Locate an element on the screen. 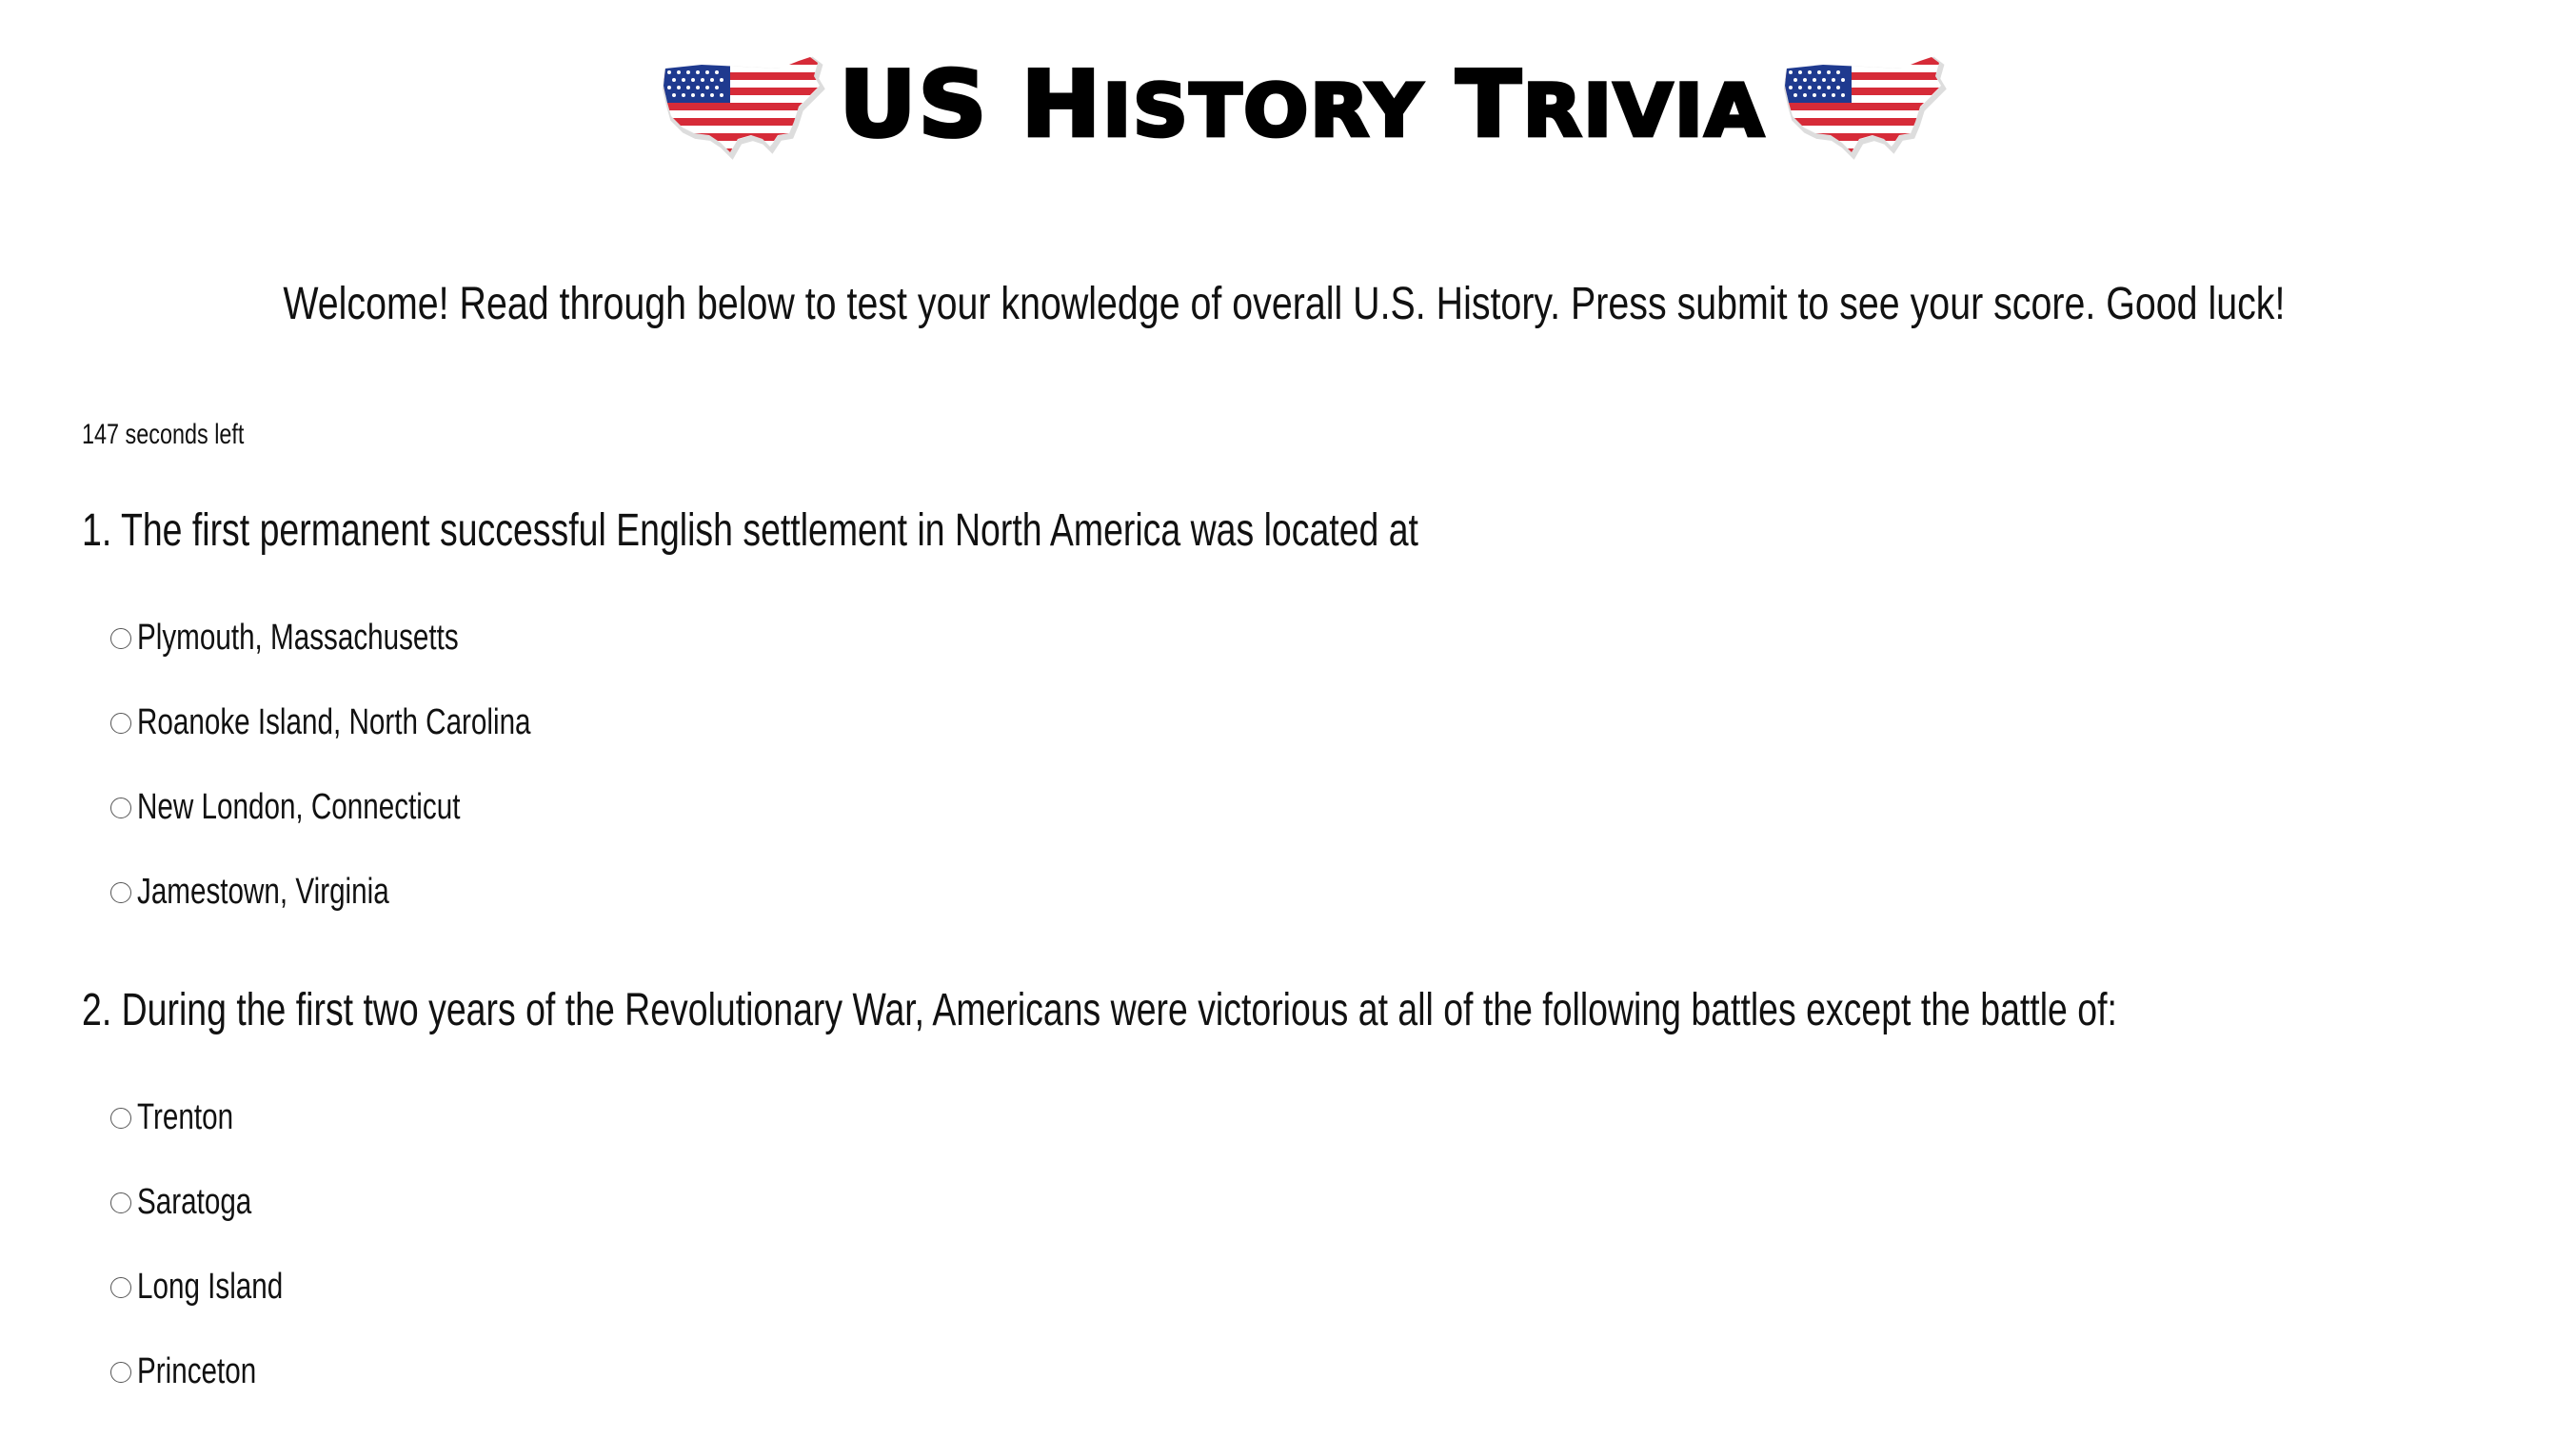  page-title: US HISTORY TRIVIA is located at coordinates (1301, 105).